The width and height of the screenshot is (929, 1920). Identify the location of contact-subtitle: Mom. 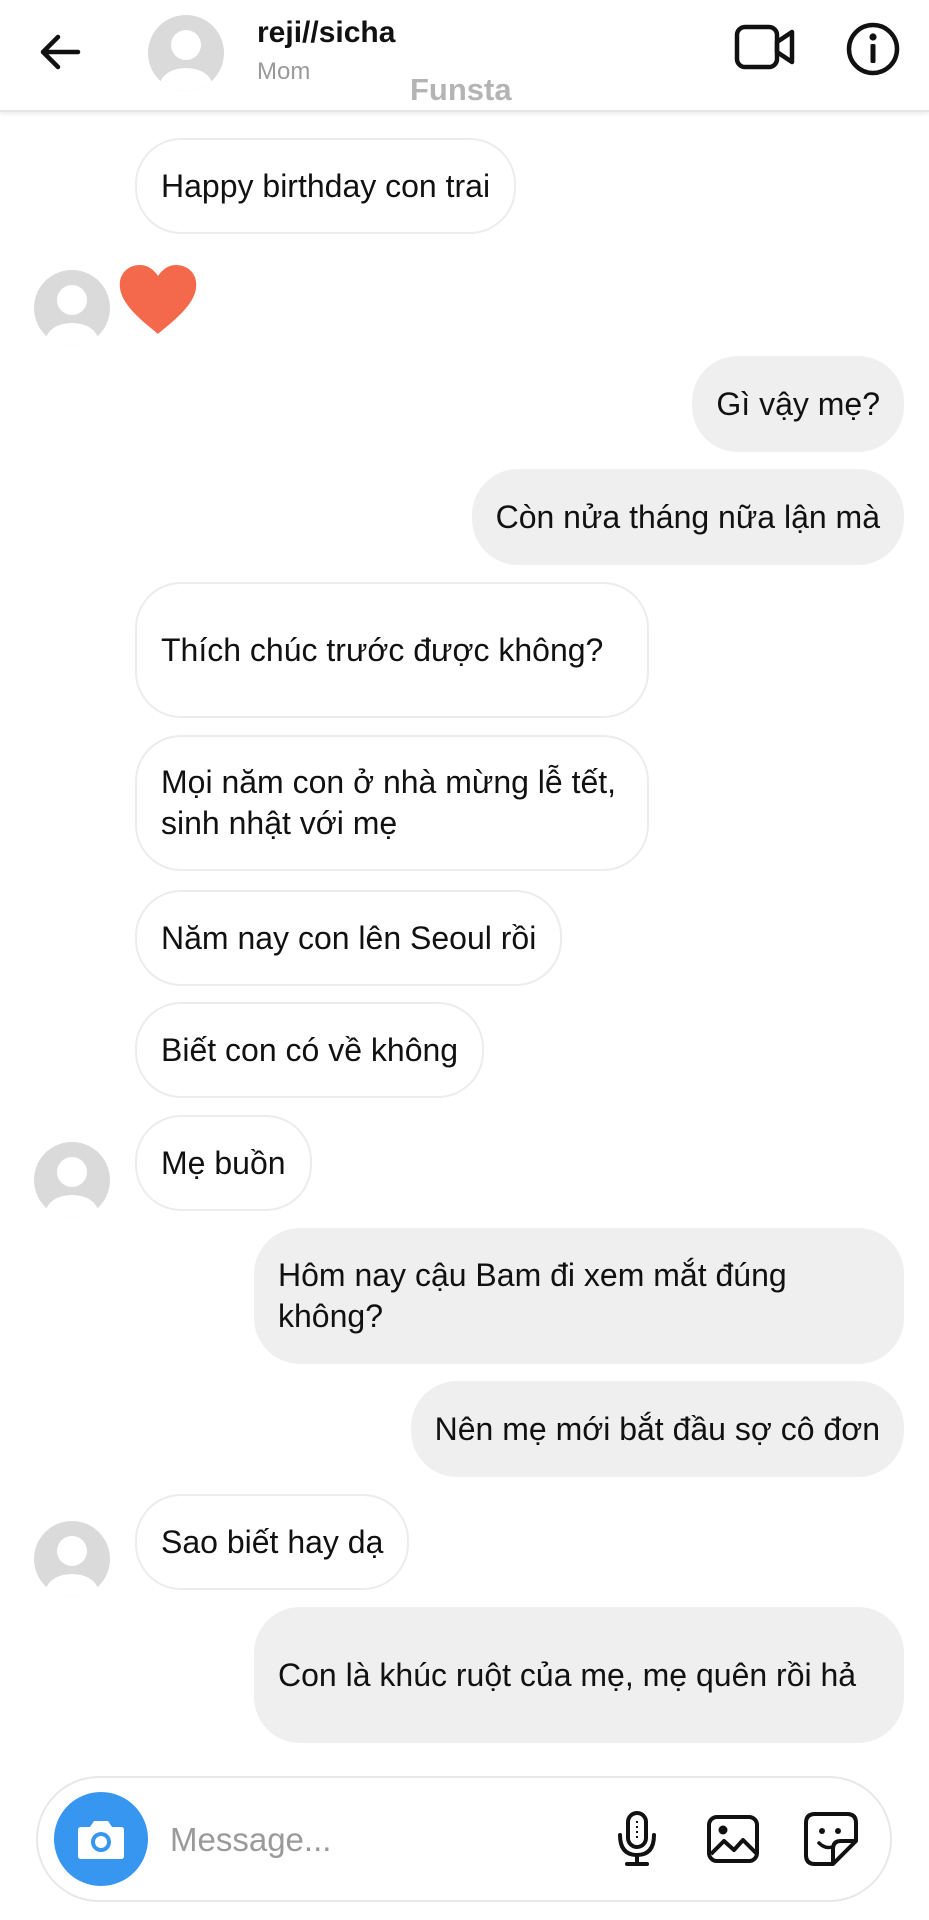
(284, 71).